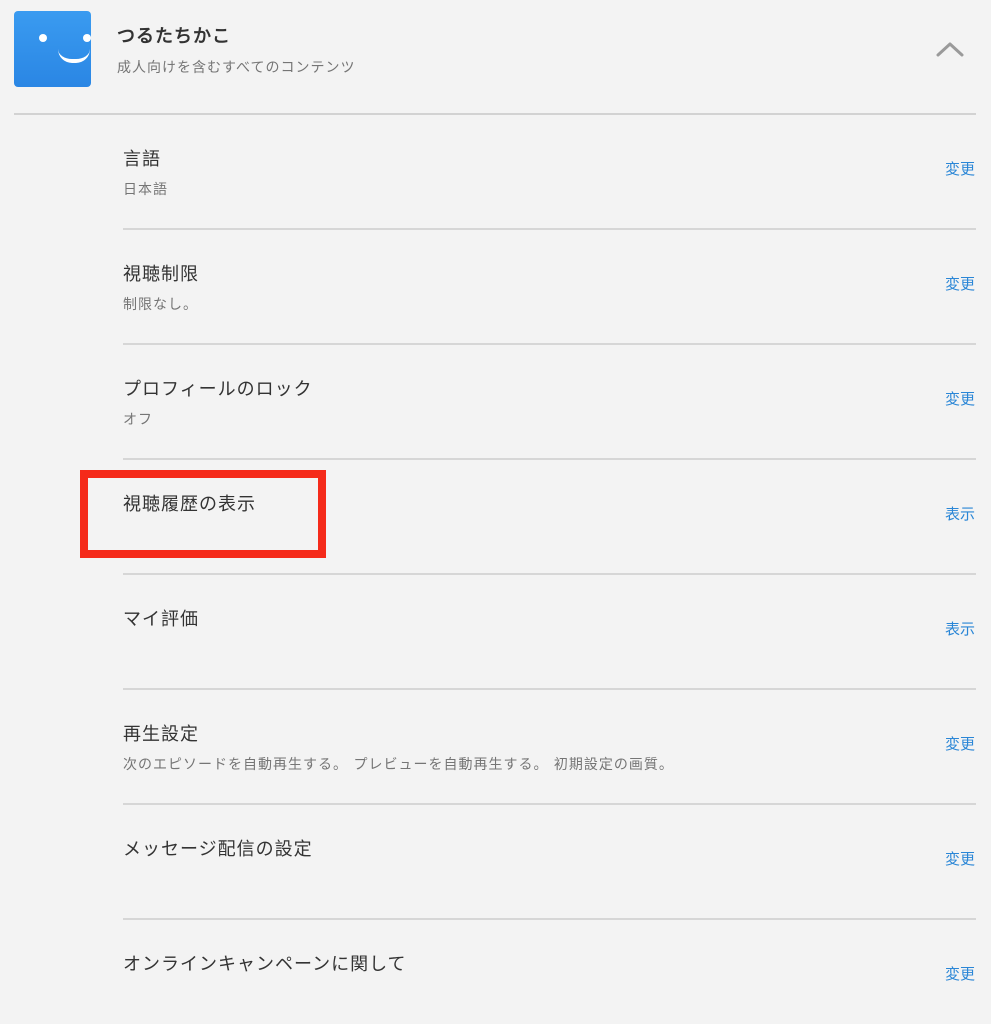 Image resolution: width=991 pixels, height=1024 pixels. What do you see at coordinates (145, 190) in the screenshot?
I see `setting-value: 日本語` at bounding box center [145, 190].